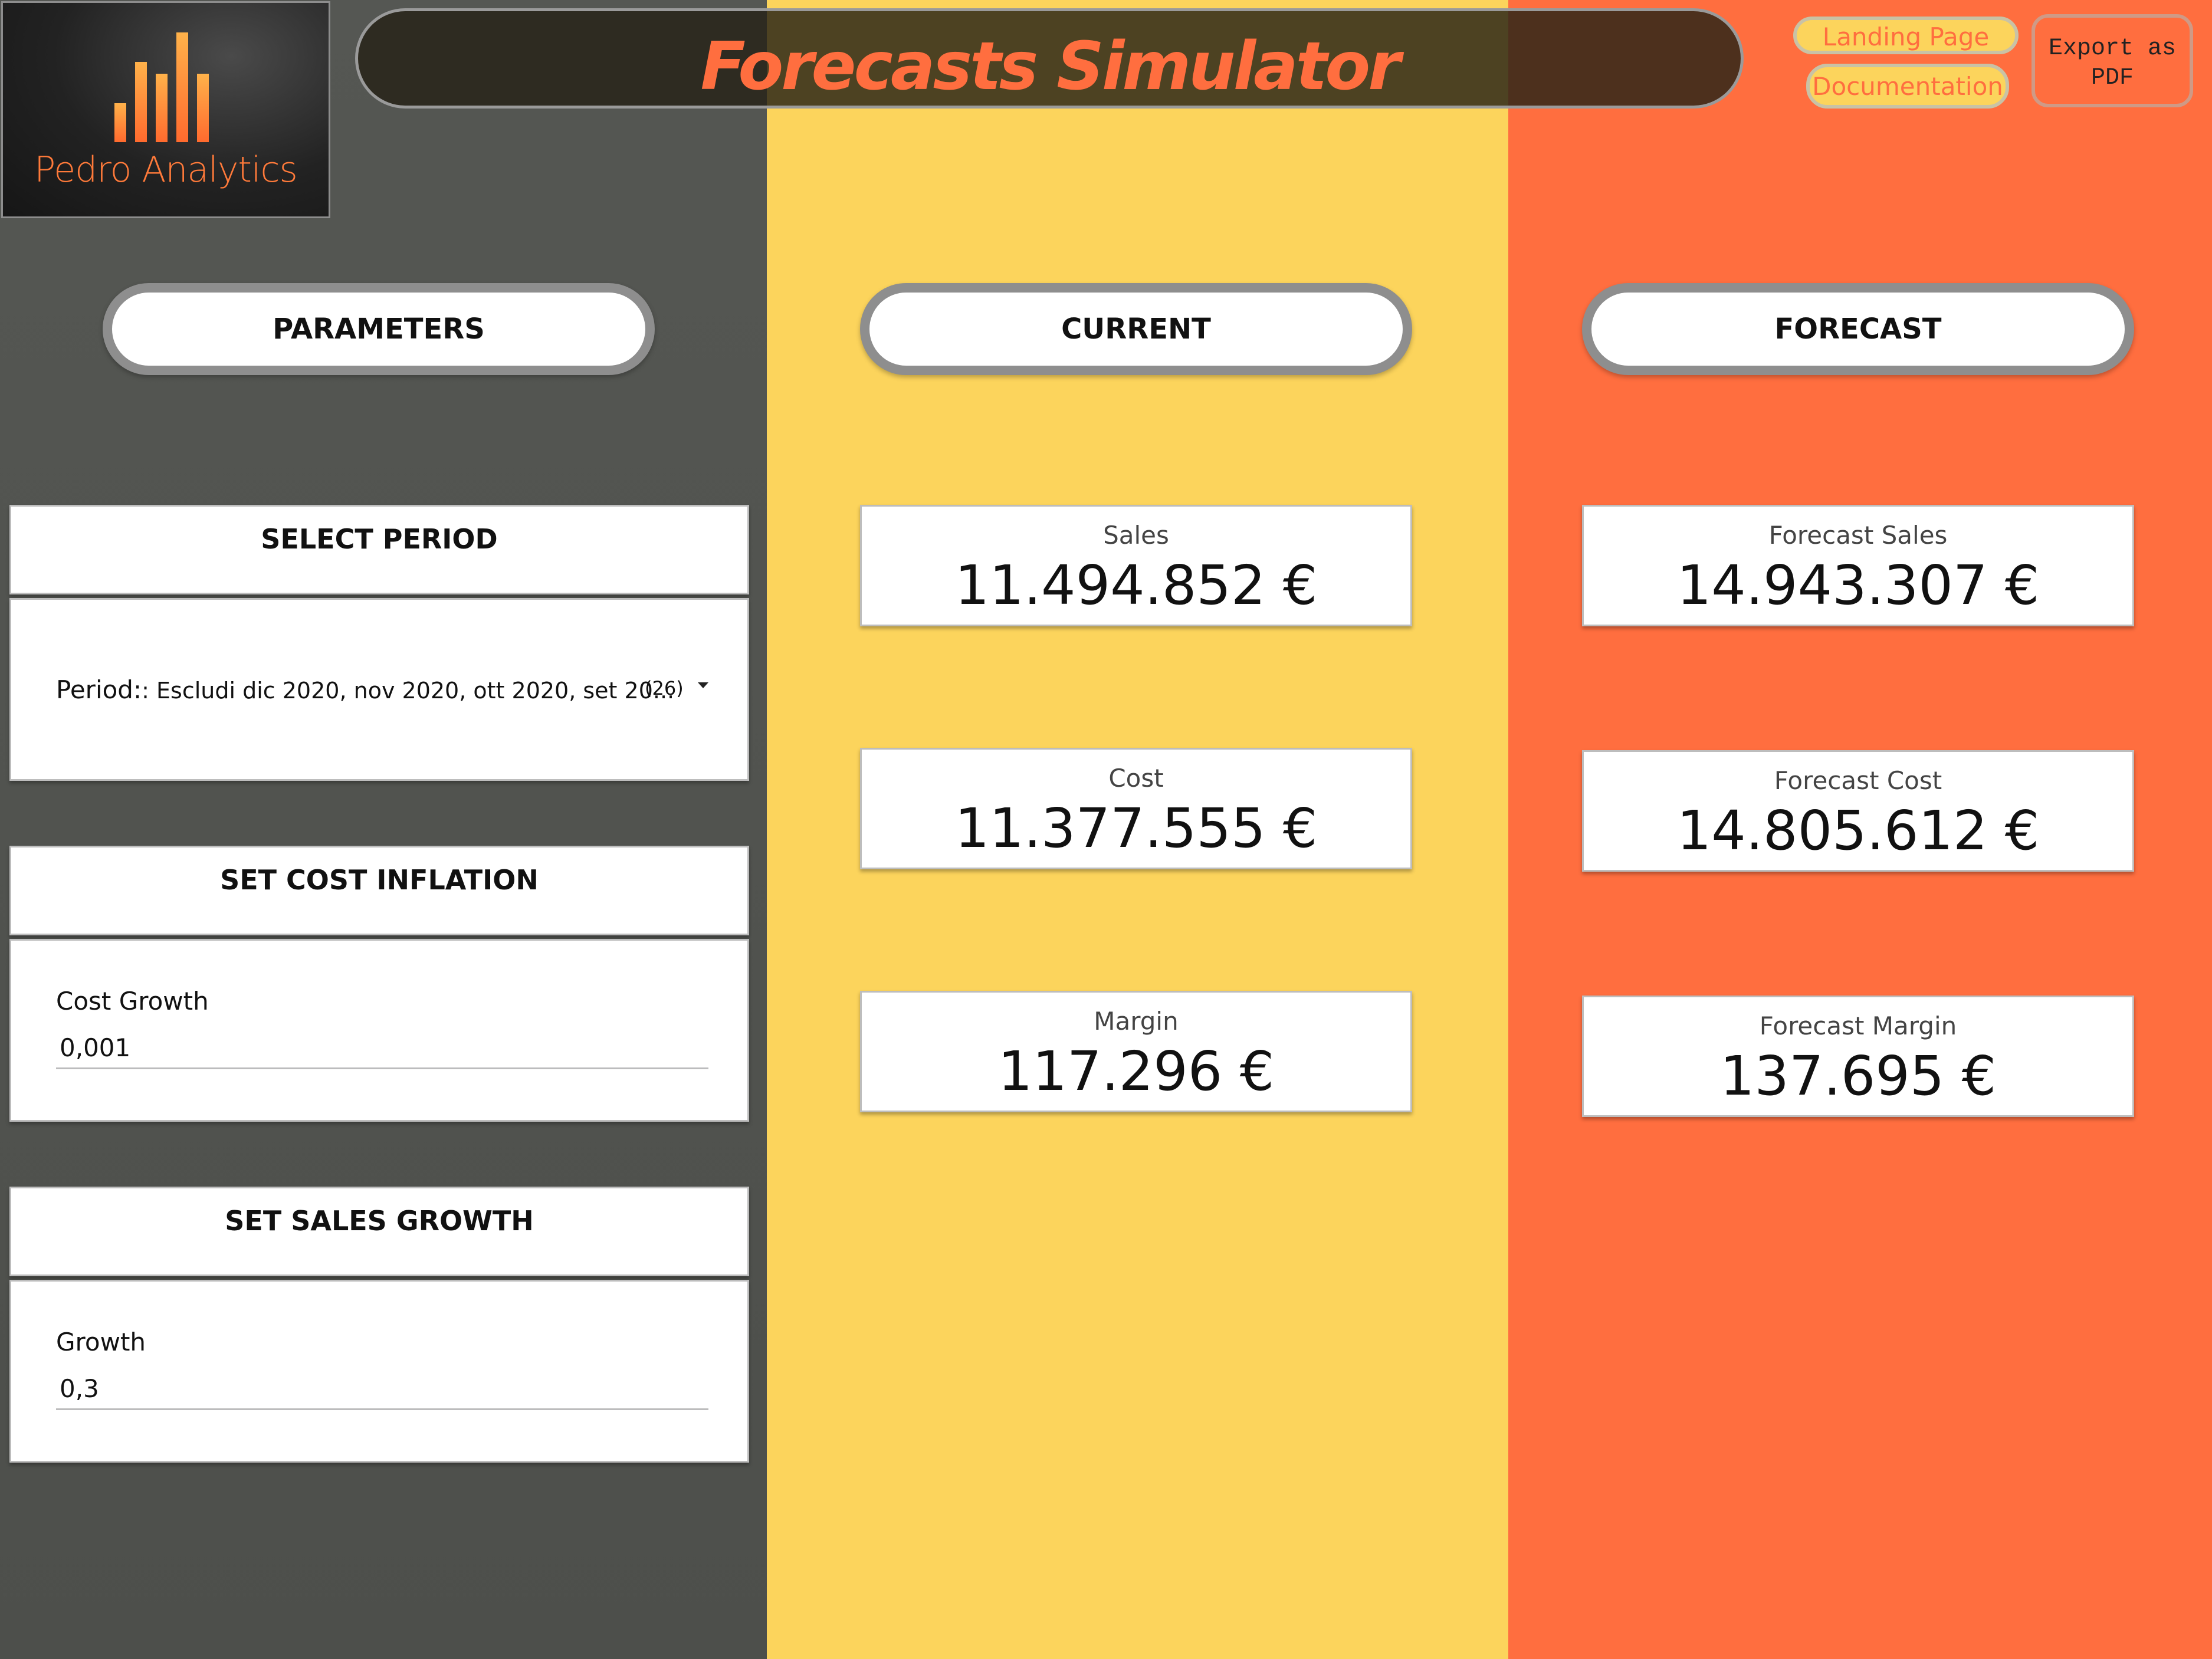 The image size is (2212, 1659). I want to click on cost-scorecard: Cost 11.377.555 €, so click(1136, 808).